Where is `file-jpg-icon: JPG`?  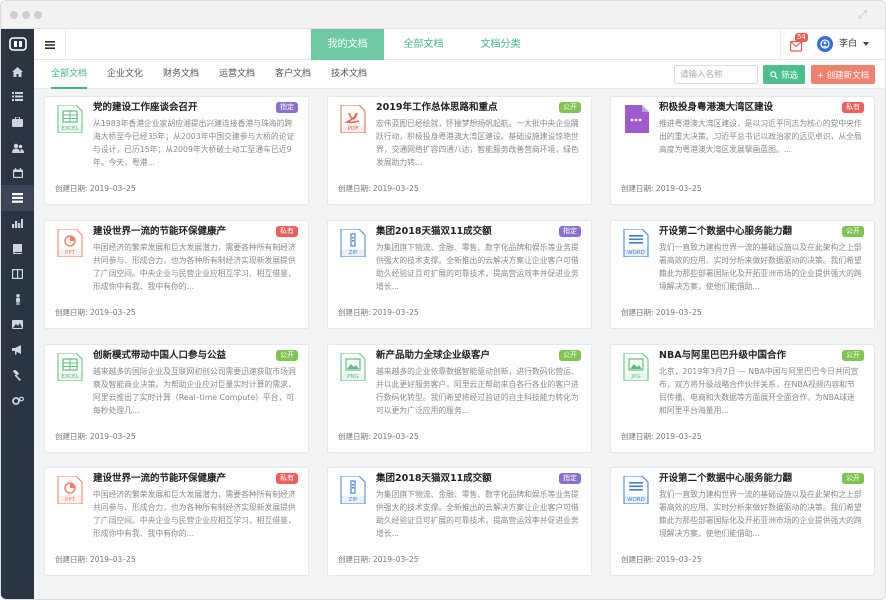
file-jpg-icon: JPG is located at coordinates (636, 367).